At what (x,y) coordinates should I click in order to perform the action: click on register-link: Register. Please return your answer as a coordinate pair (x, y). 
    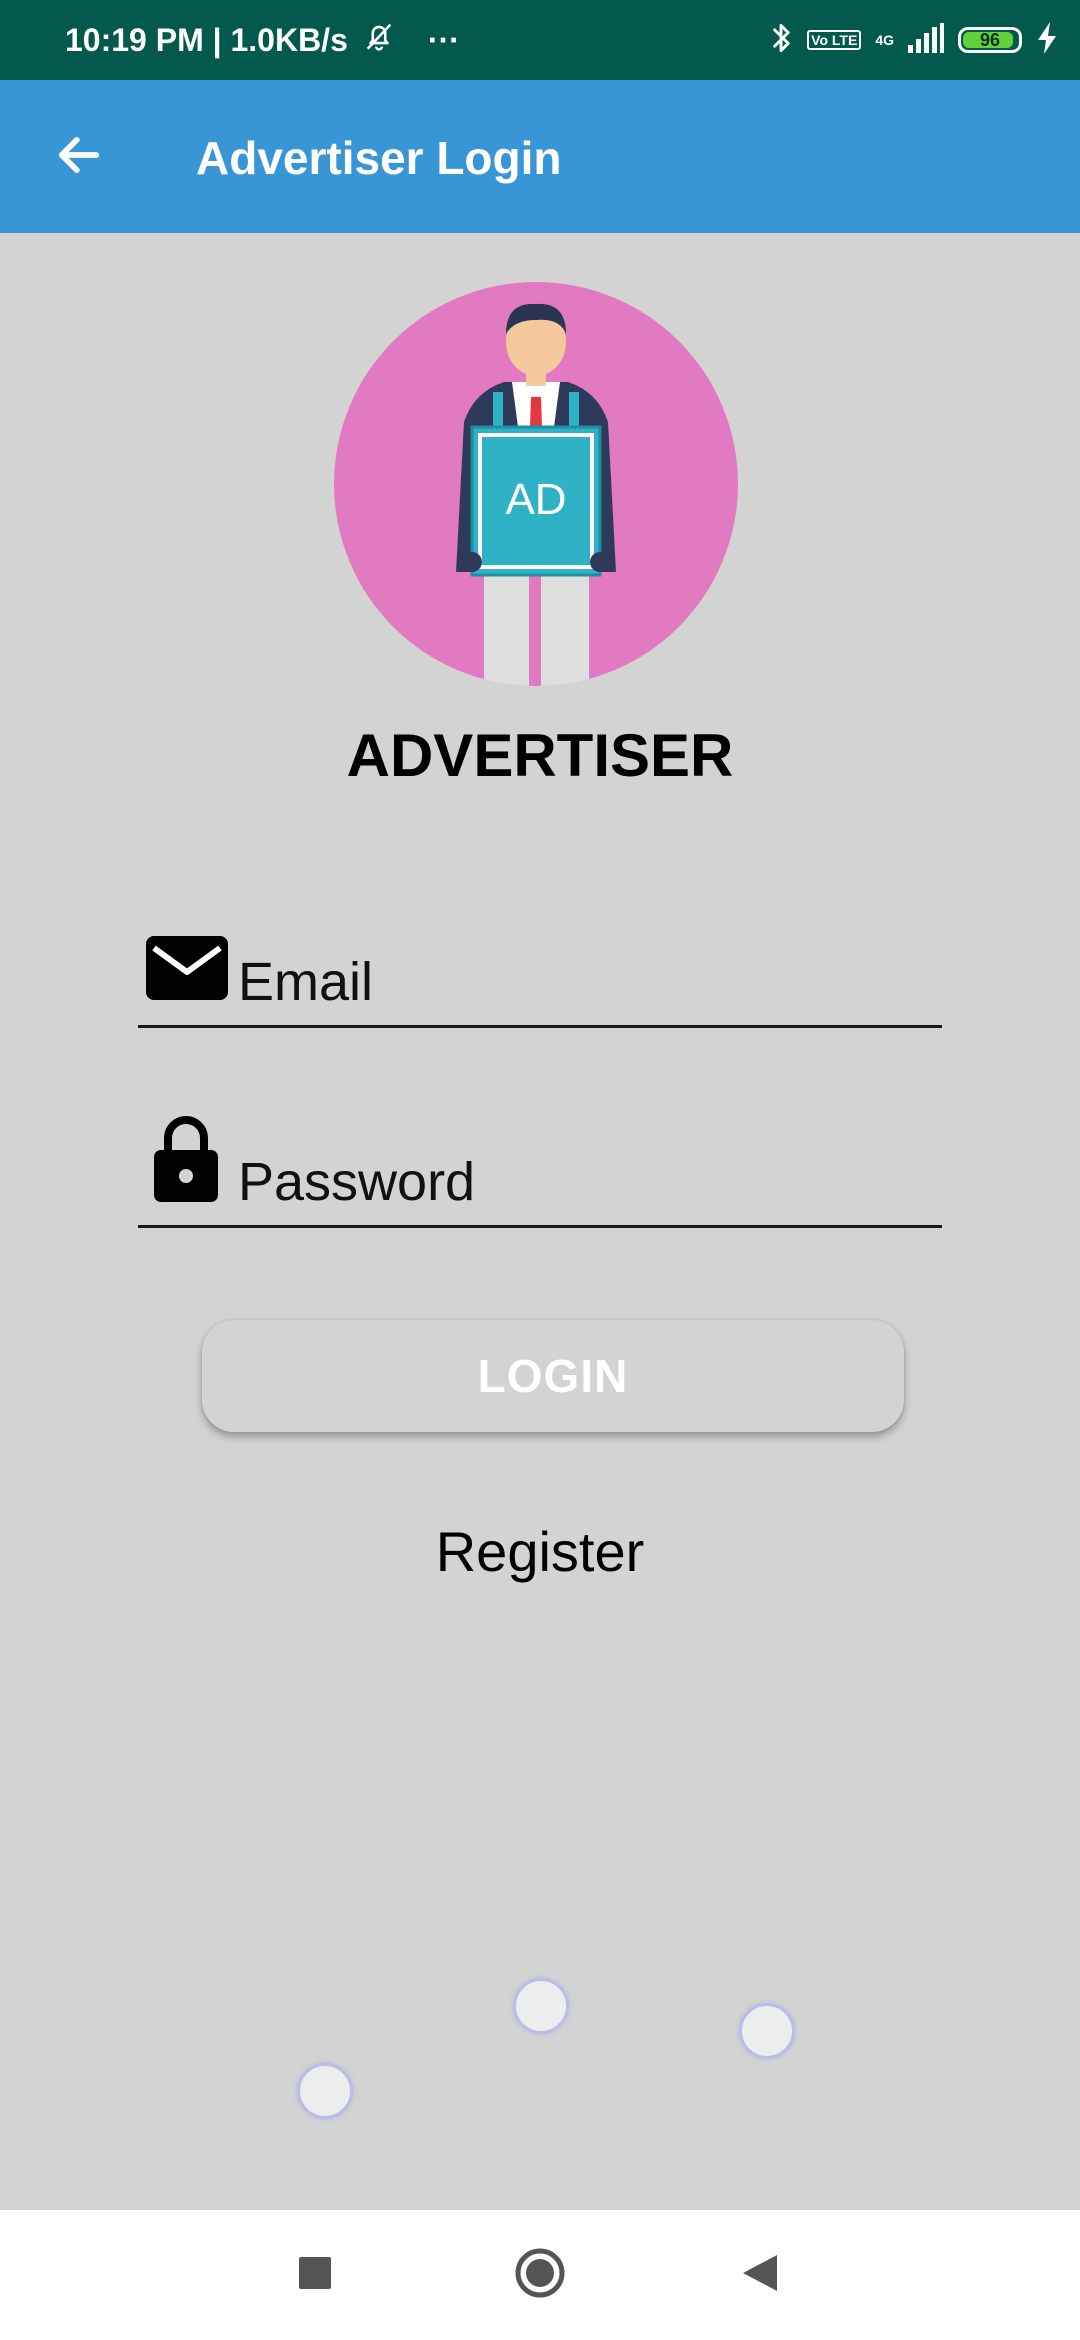
    Looking at the image, I should click on (540, 1552).